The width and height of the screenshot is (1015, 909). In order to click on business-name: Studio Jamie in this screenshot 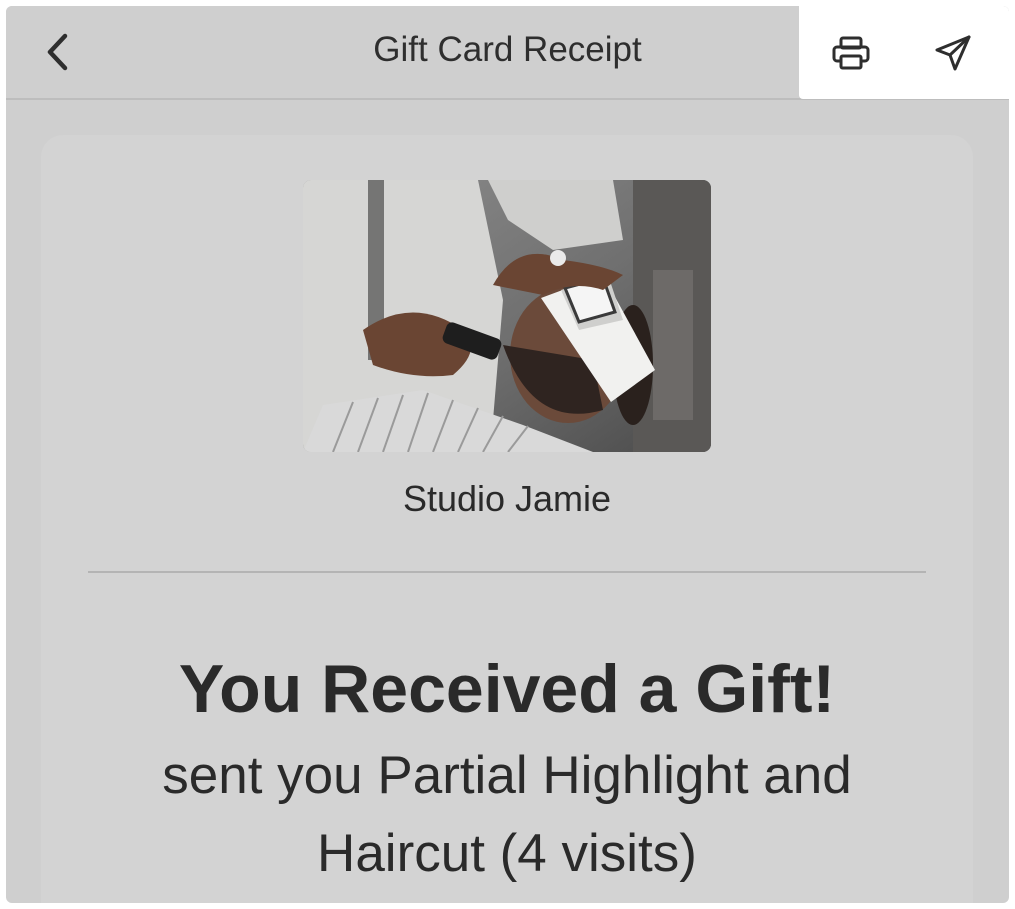, I will do `click(507, 498)`.